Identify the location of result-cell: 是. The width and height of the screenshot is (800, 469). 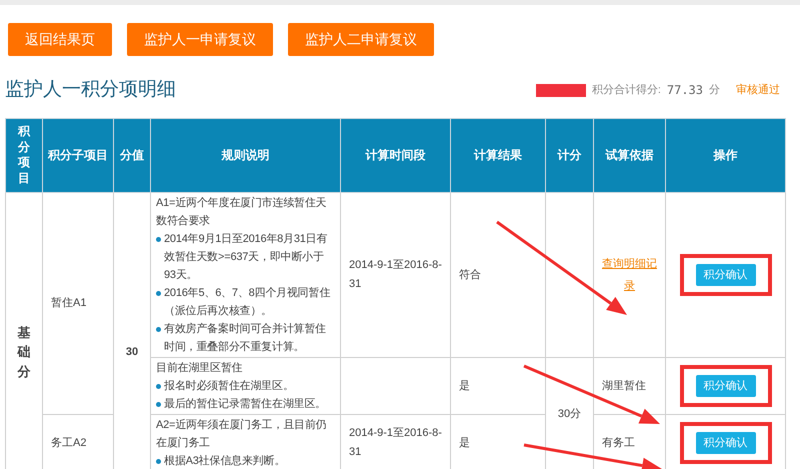
(498, 386).